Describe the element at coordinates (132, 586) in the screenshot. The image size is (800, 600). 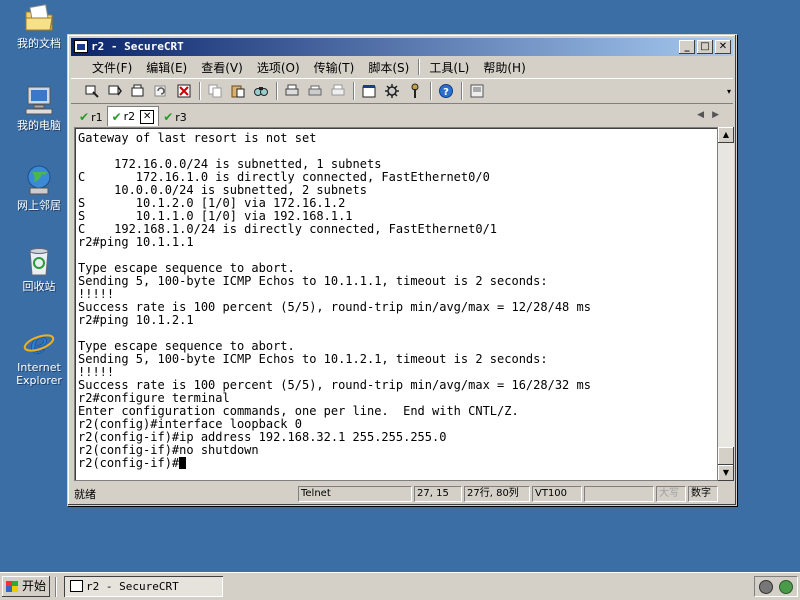
I see `task-label: r2 - SecureCRT` at that location.